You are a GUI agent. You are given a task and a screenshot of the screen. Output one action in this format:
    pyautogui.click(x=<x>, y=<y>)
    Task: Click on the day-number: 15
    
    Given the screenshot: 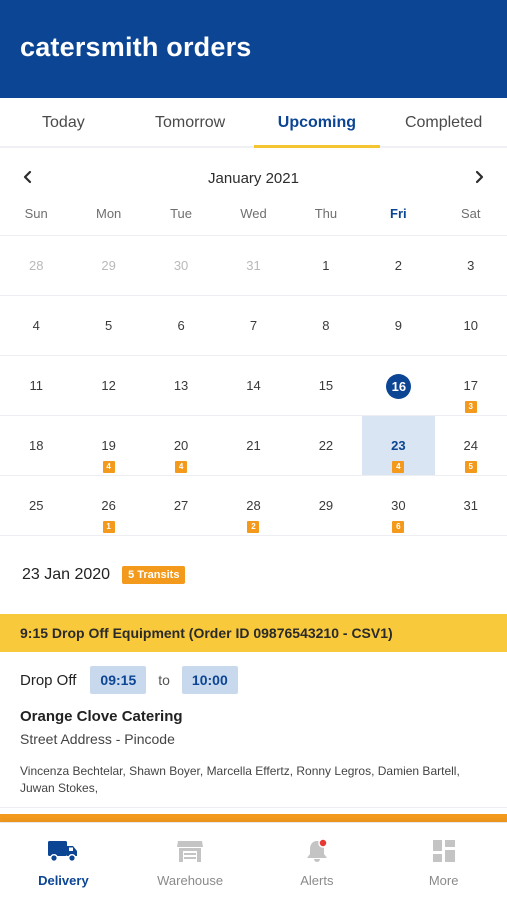 What is the action you would take?
    pyautogui.click(x=326, y=385)
    